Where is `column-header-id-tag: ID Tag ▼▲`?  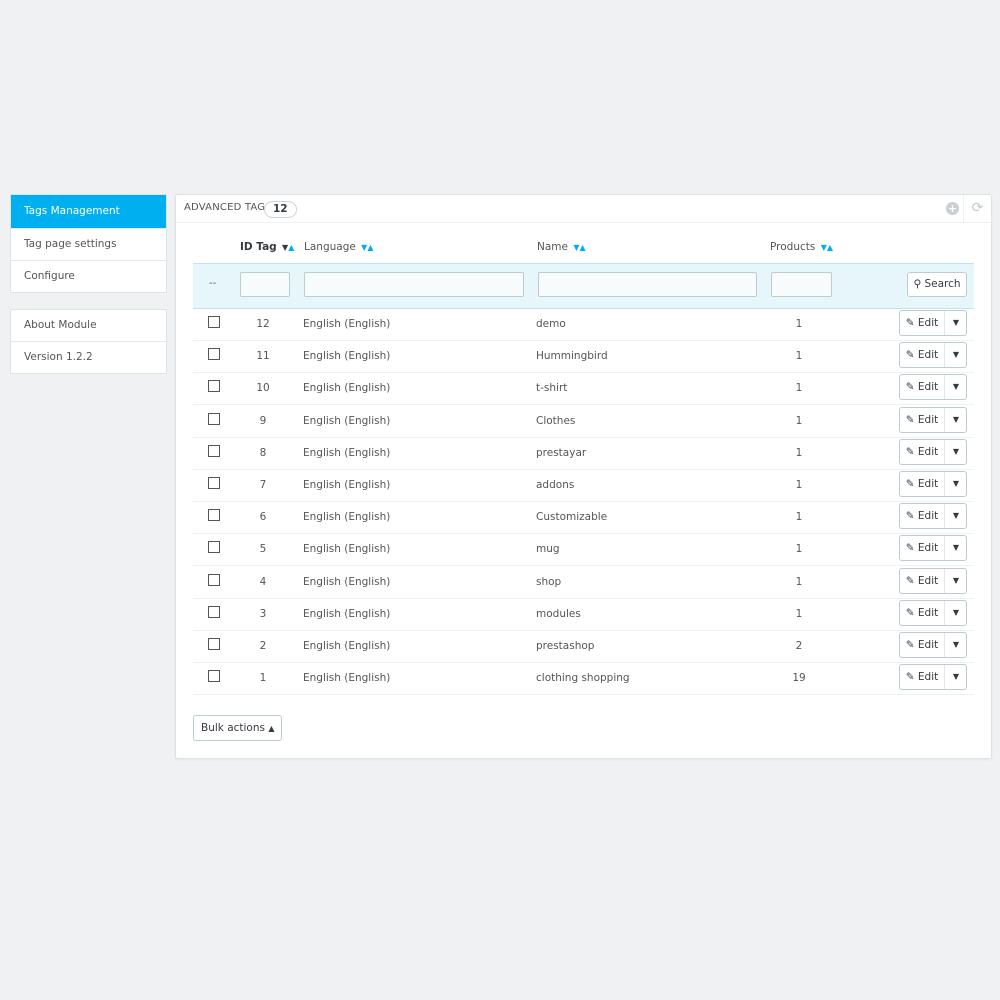 column-header-id-tag: ID Tag ▼▲ is located at coordinates (267, 247).